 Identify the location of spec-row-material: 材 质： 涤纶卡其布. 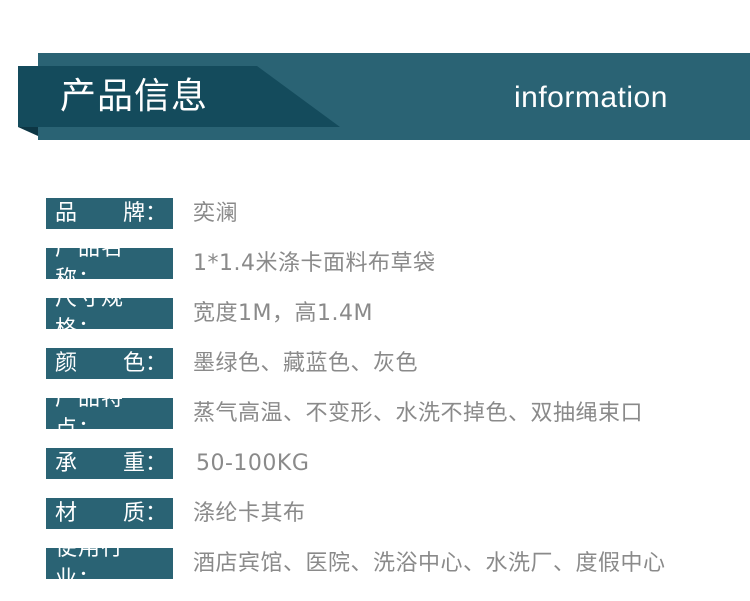
(356, 513).